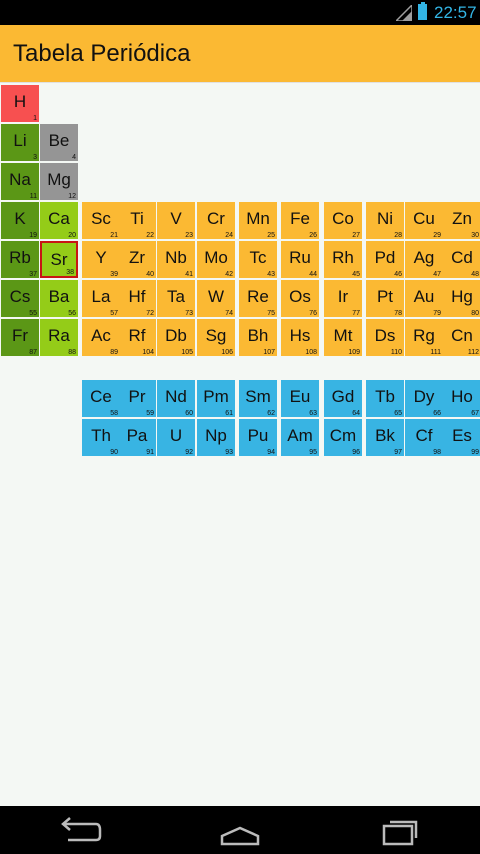  I want to click on element-th: Th 90, so click(101, 437).